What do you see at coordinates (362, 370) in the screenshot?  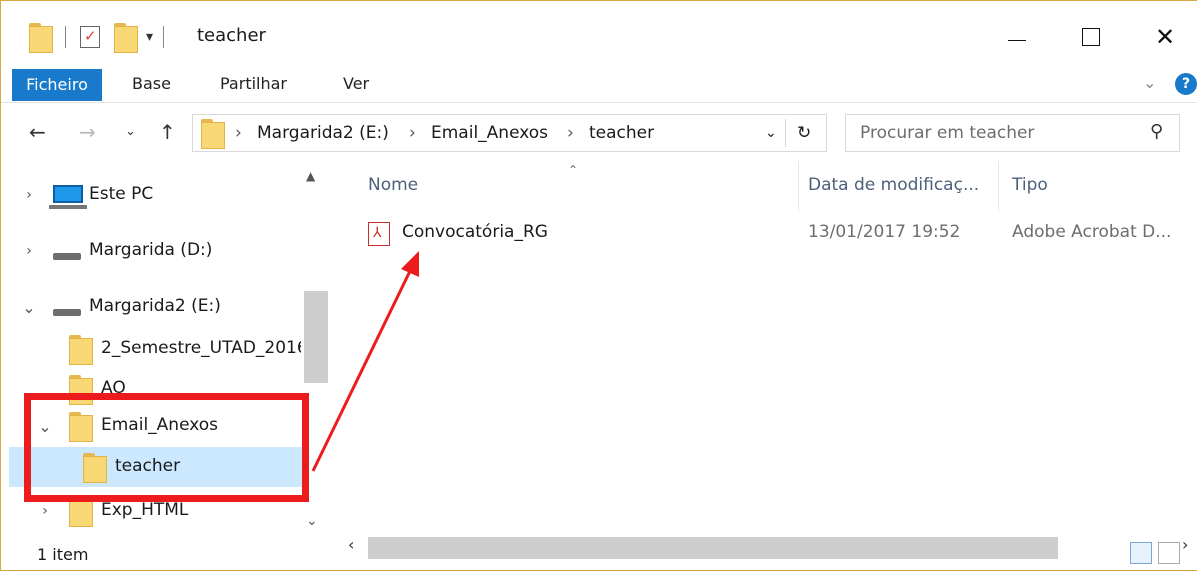 I see `annotation-arrow-line` at bounding box center [362, 370].